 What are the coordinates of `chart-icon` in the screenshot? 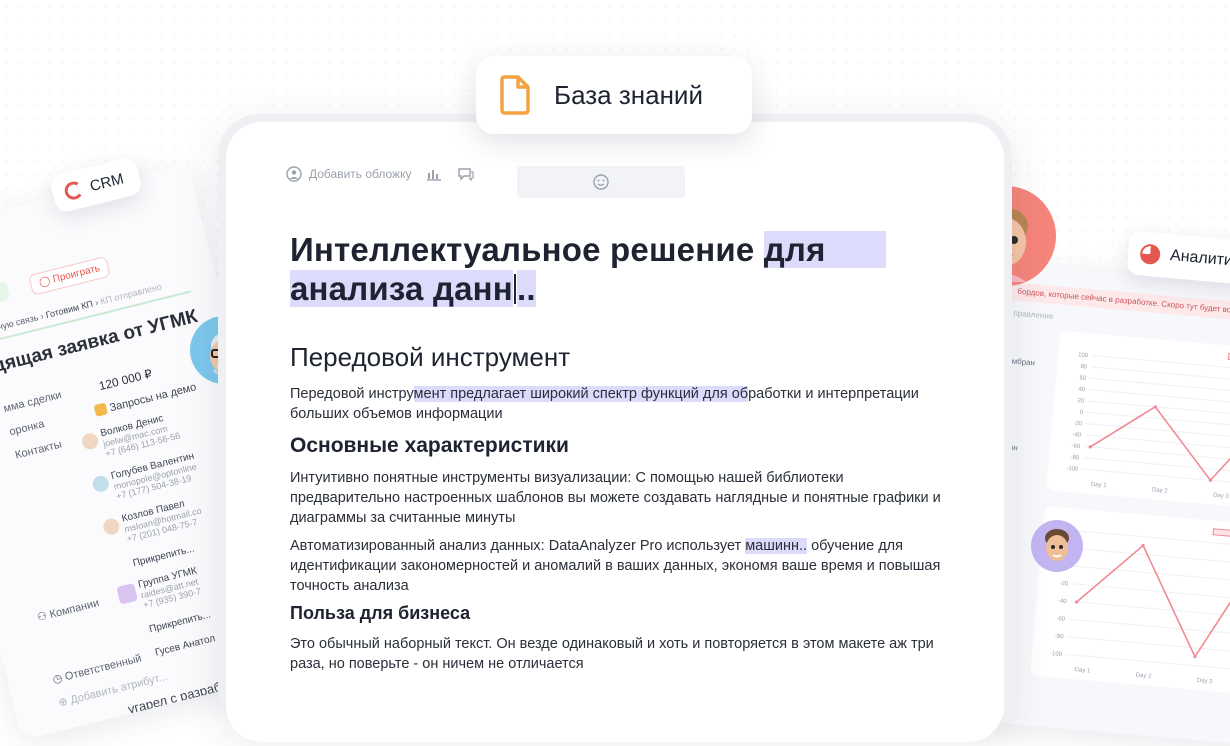 It's located at (434, 175).